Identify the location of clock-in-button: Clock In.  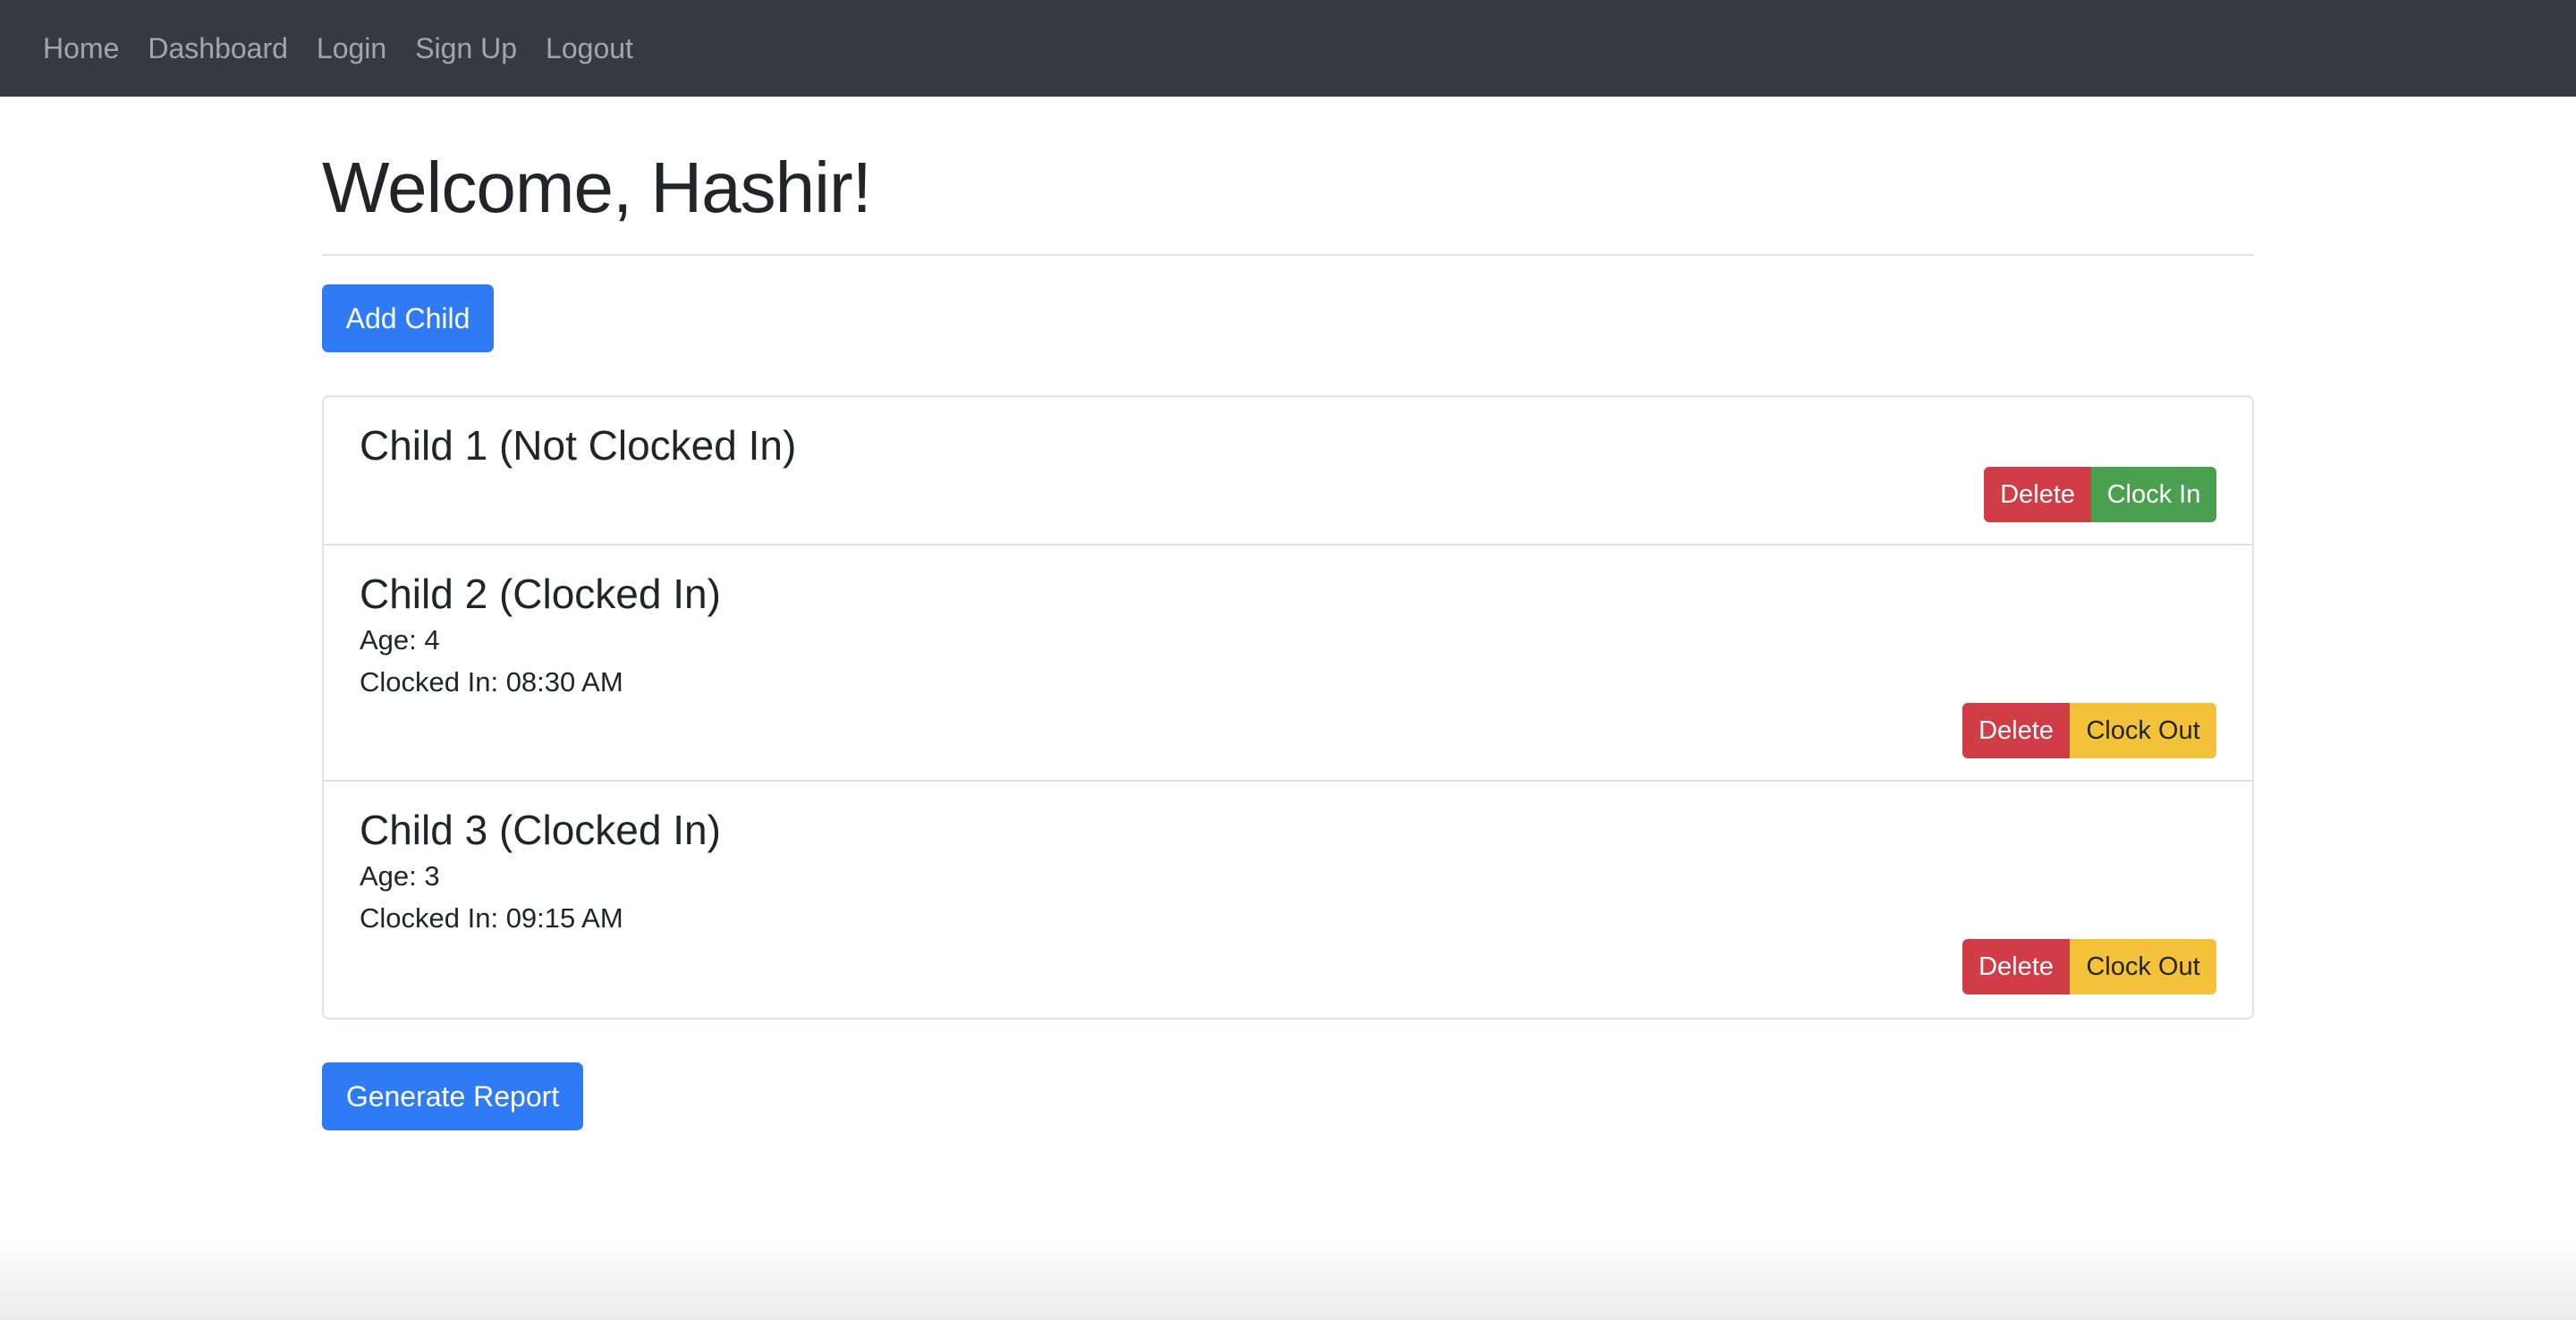
(2153, 494).